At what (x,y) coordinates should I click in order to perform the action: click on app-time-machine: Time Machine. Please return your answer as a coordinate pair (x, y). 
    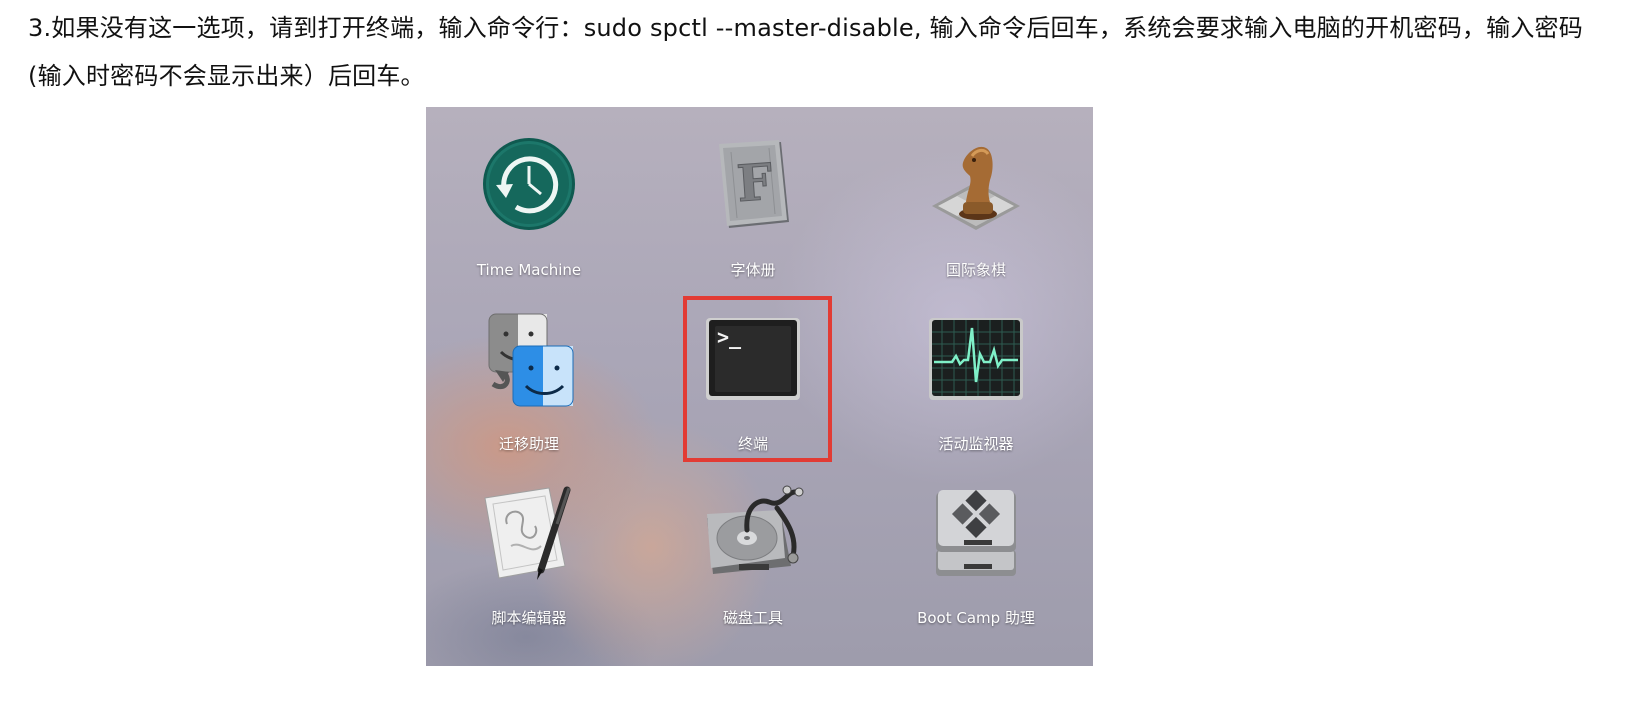
    Looking at the image, I should click on (529, 204).